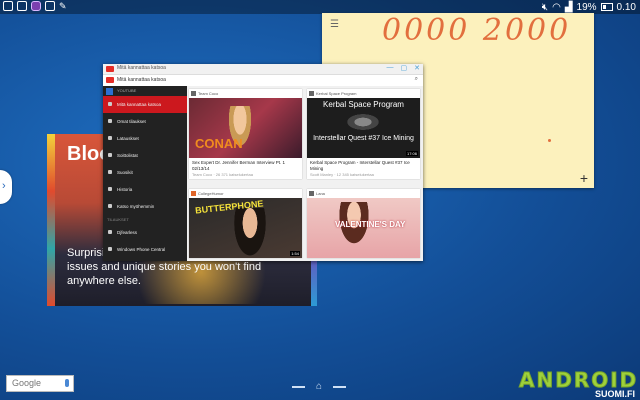 This screenshot has width=640, height=400. What do you see at coordinates (128, 138) in the screenshot?
I see `sidebar-item-label: Latauskset` at bounding box center [128, 138].